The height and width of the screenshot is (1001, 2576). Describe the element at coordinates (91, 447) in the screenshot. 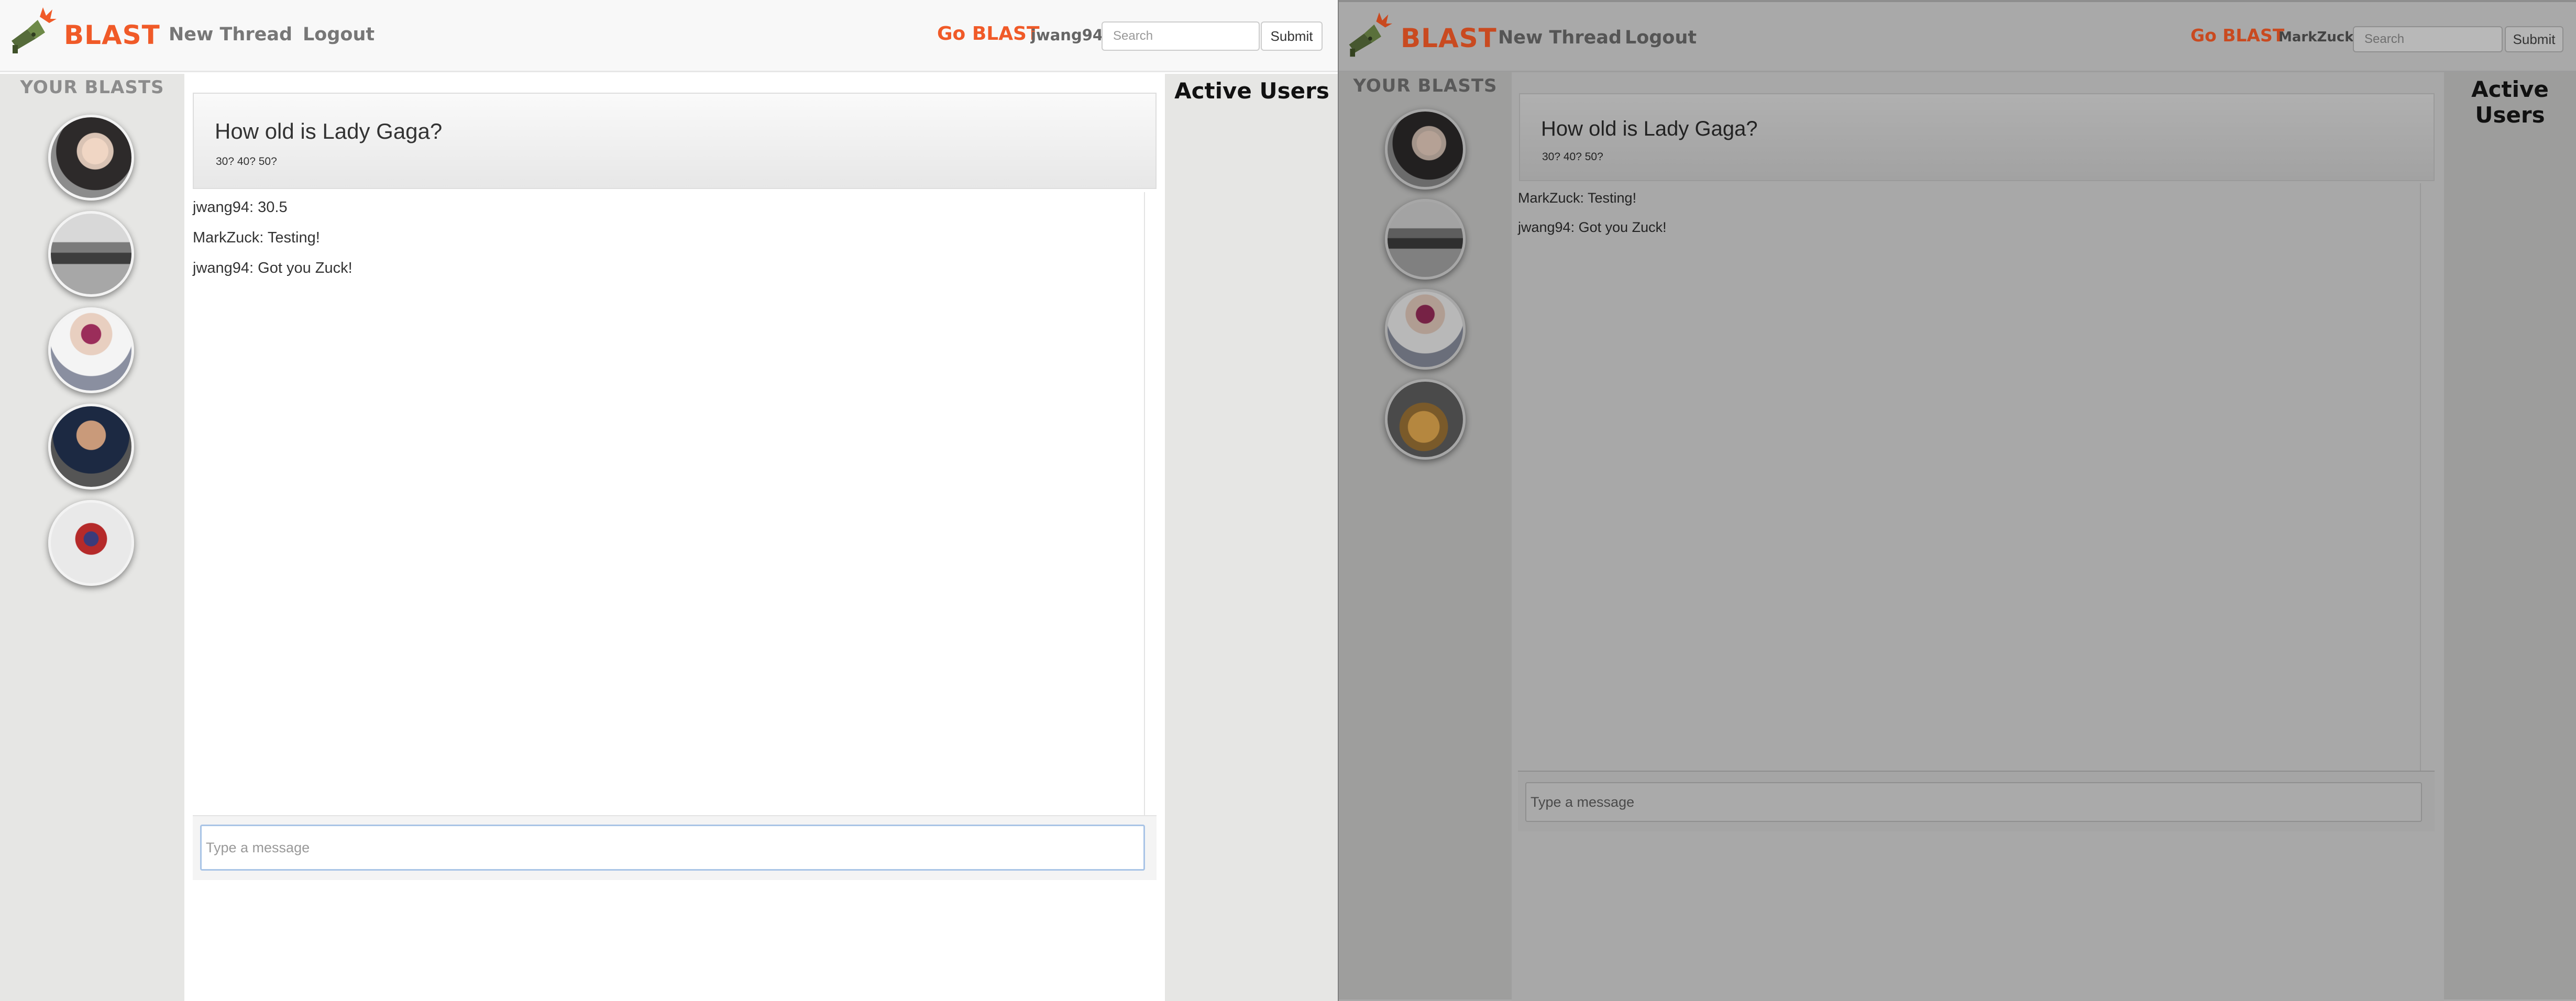

I see `jeff-bezos-avatar` at that location.